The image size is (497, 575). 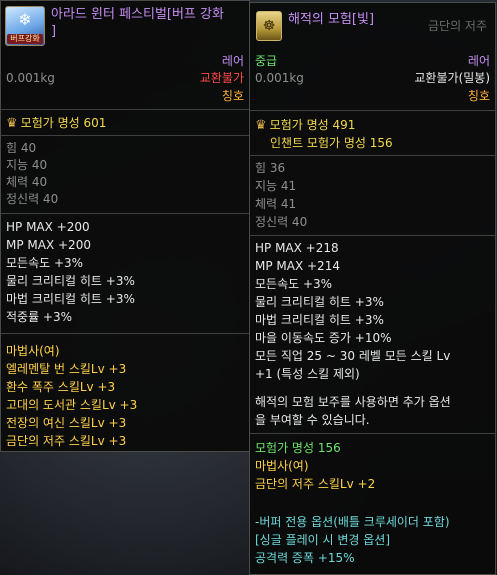 I want to click on skill-row: 환수 폭주 스킬Lv +3, so click(x=61, y=387).